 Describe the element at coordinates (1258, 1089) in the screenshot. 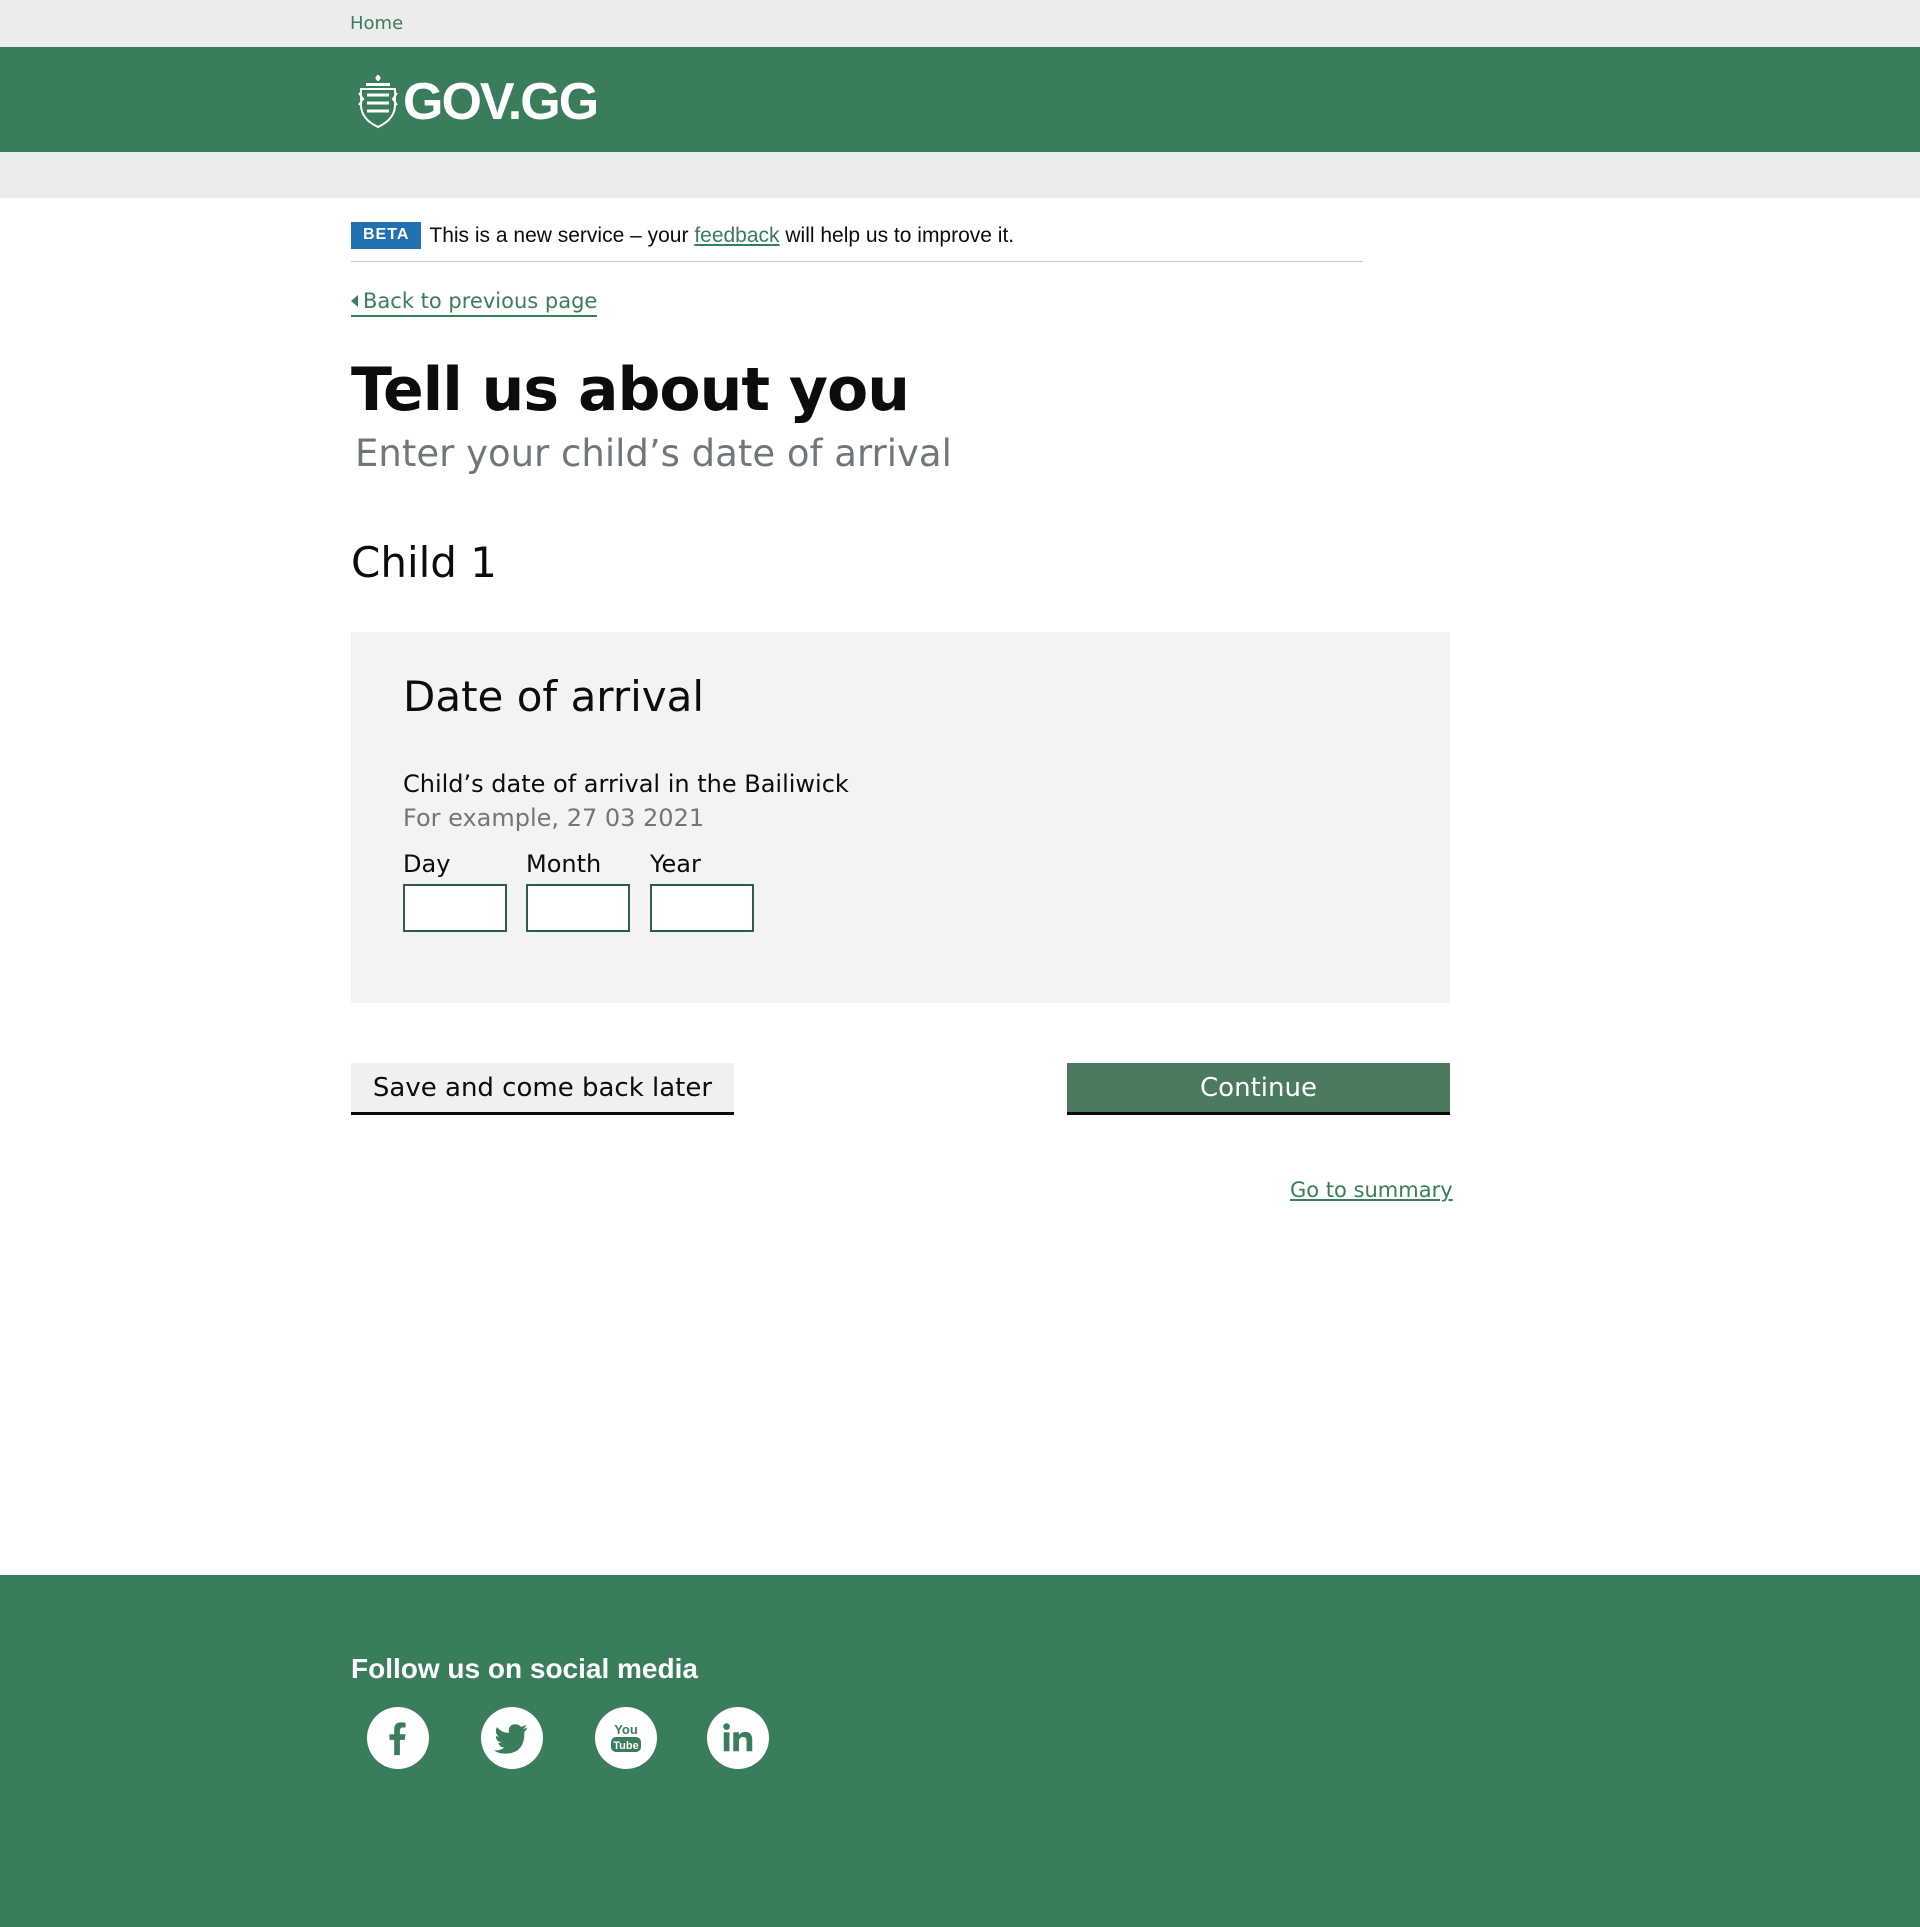

I see `continue-button: Continue` at that location.